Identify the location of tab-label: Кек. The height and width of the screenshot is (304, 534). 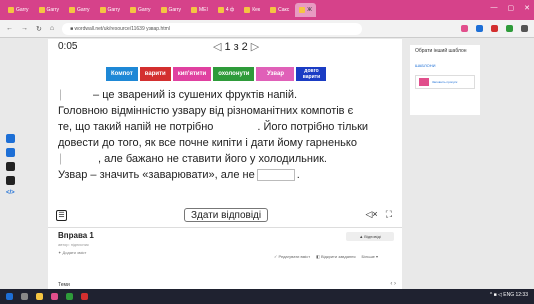
(256, 10).